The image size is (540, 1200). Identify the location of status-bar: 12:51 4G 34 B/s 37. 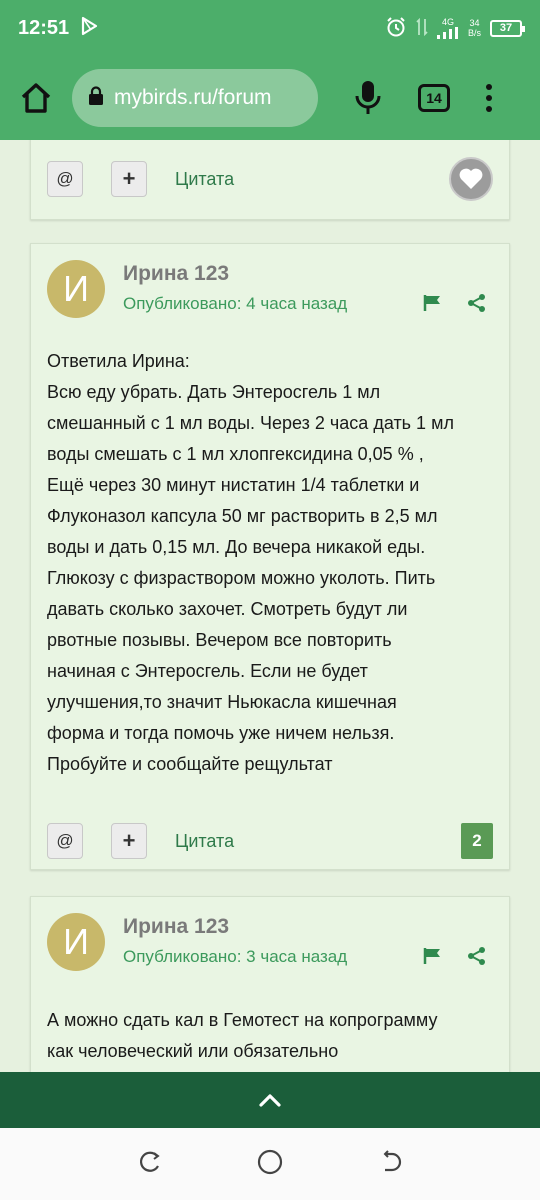
(270, 28).